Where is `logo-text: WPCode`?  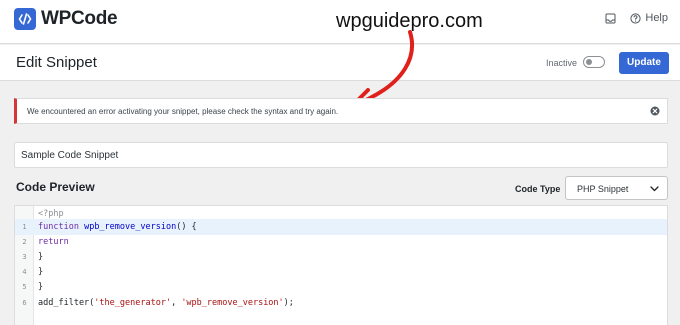 logo-text: WPCode is located at coordinates (79, 18).